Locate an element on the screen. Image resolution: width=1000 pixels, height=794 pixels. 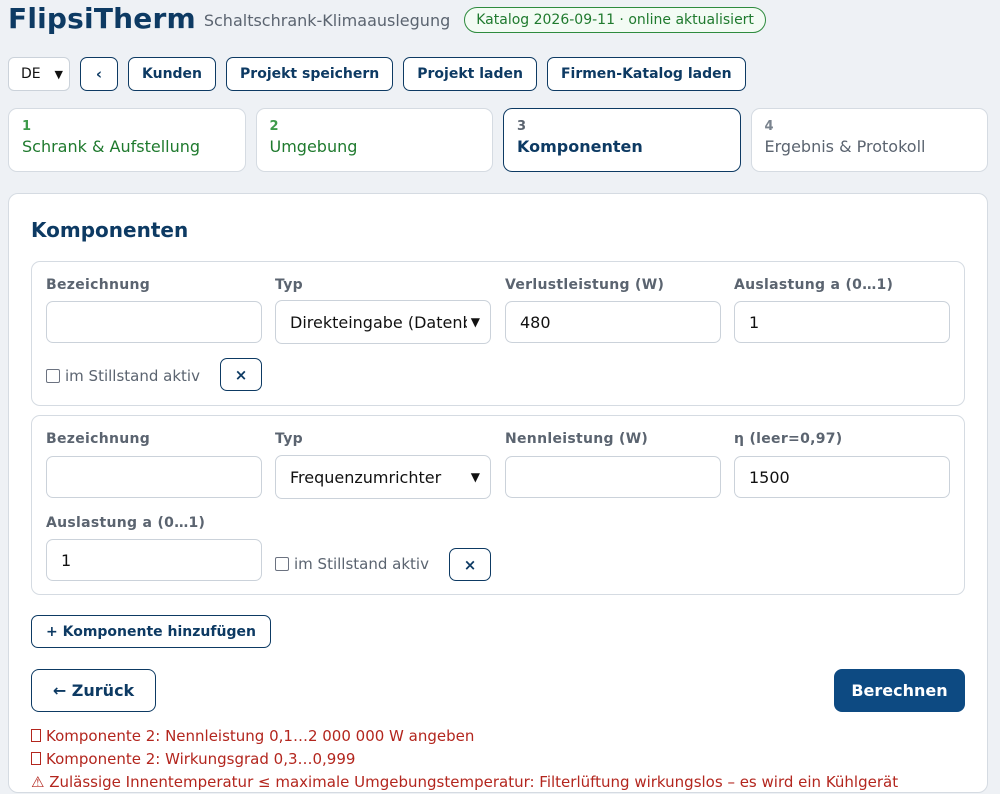
step-cabinet: 1 Schrank & Aufstellung is located at coordinates (127, 140).